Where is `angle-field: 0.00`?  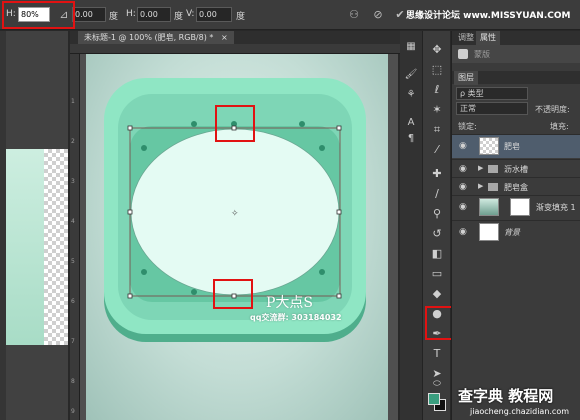
angle-field: 0.00 is located at coordinates (89, 14).